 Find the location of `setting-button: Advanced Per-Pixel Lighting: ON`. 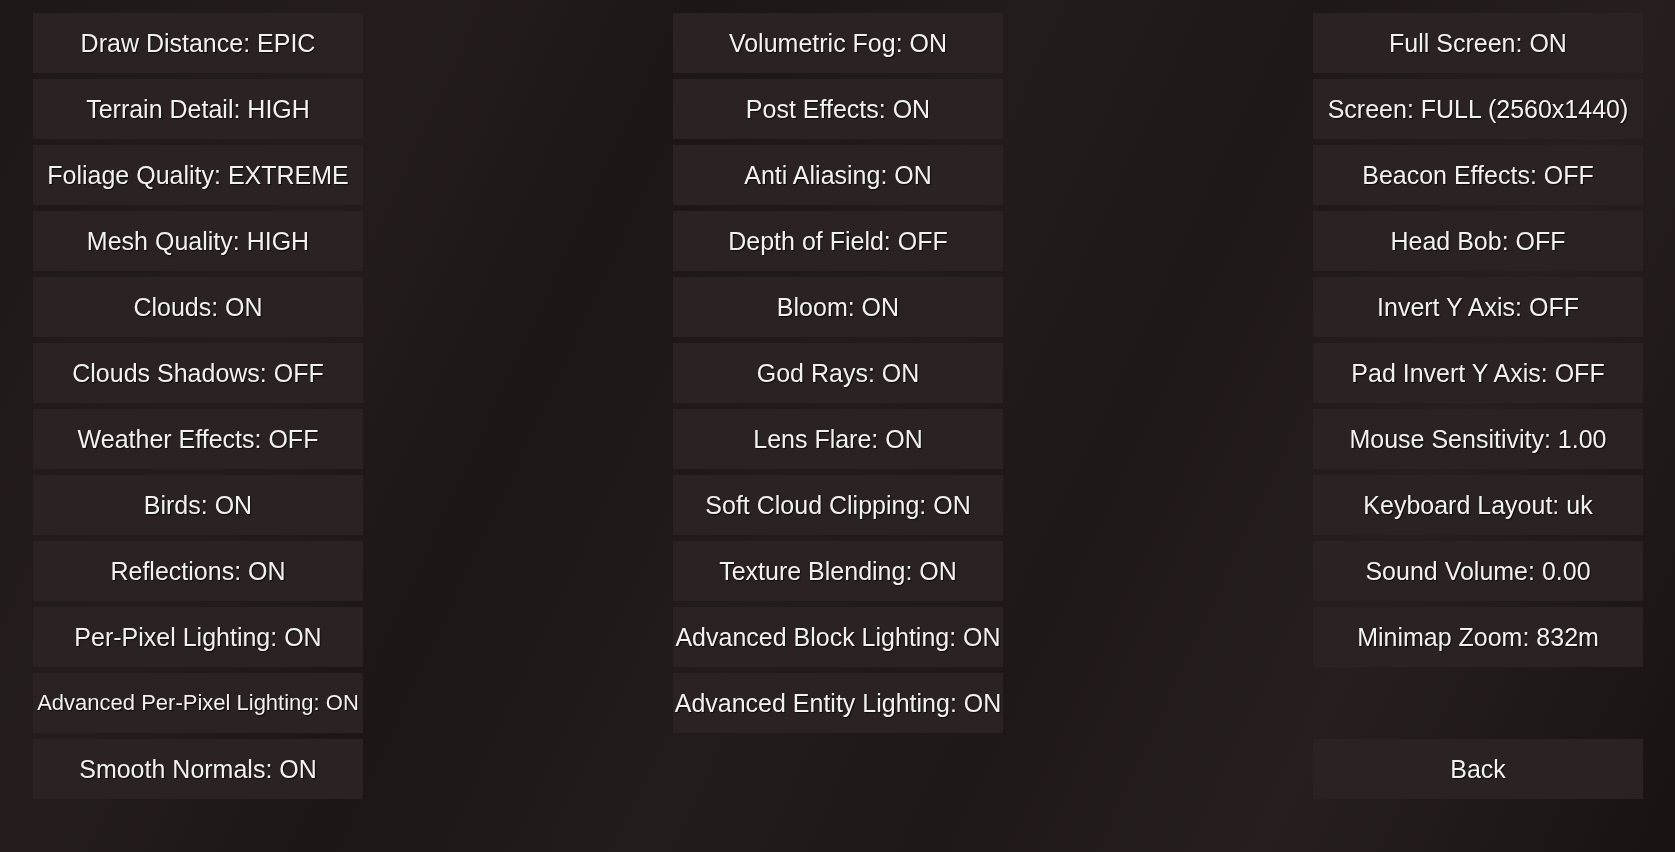

setting-button: Advanced Per-Pixel Lighting: ON is located at coordinates (198, 703).